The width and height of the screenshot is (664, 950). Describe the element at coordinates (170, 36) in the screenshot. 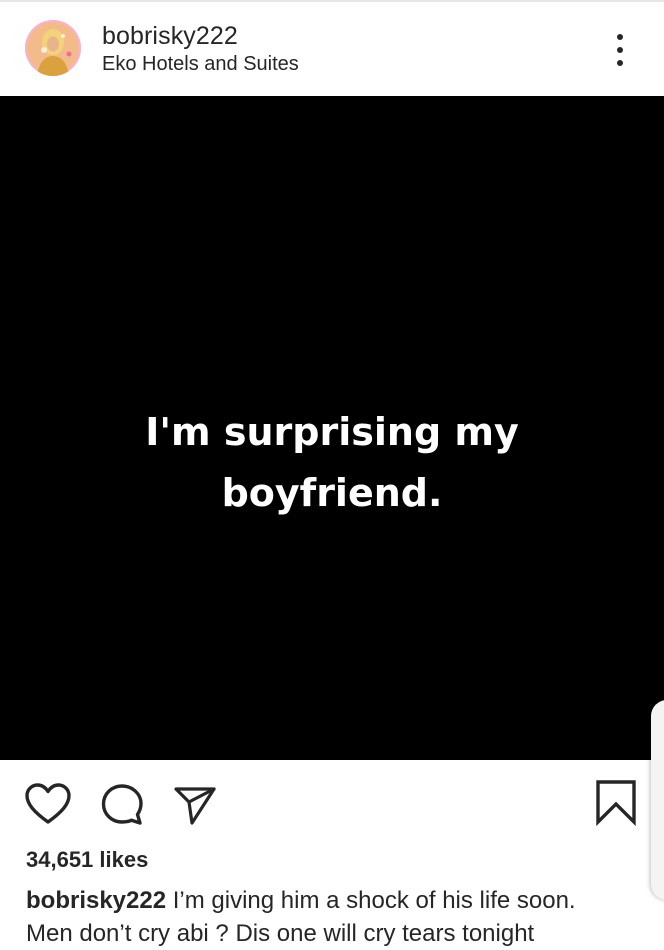

I see `post-username: bobrisky222` at that location.